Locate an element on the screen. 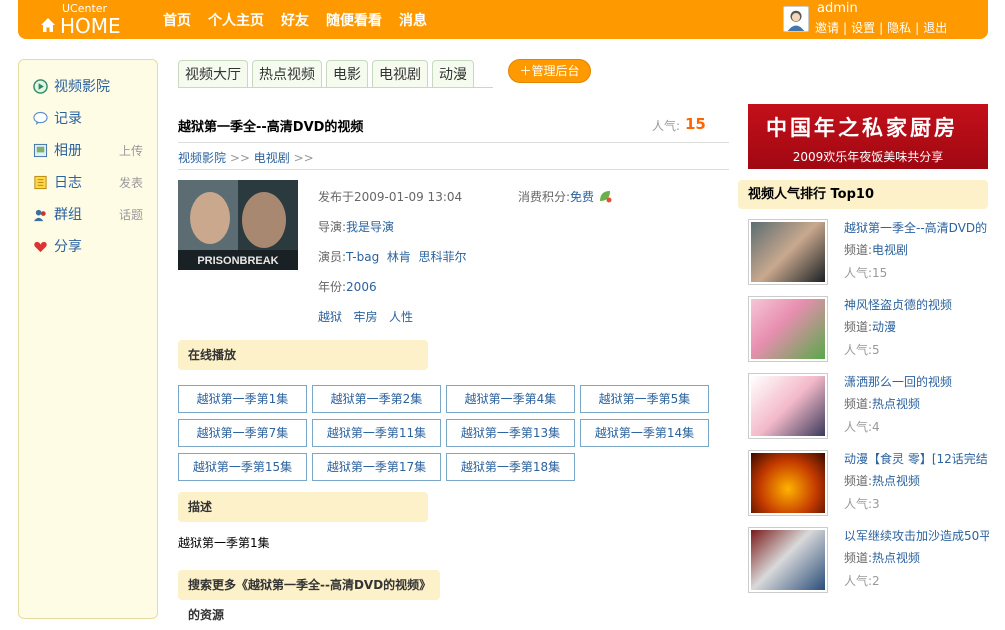 The height and width of the screenshot is (630, 1005). tab-movie: 电影 is located at coordinates (347, 74).